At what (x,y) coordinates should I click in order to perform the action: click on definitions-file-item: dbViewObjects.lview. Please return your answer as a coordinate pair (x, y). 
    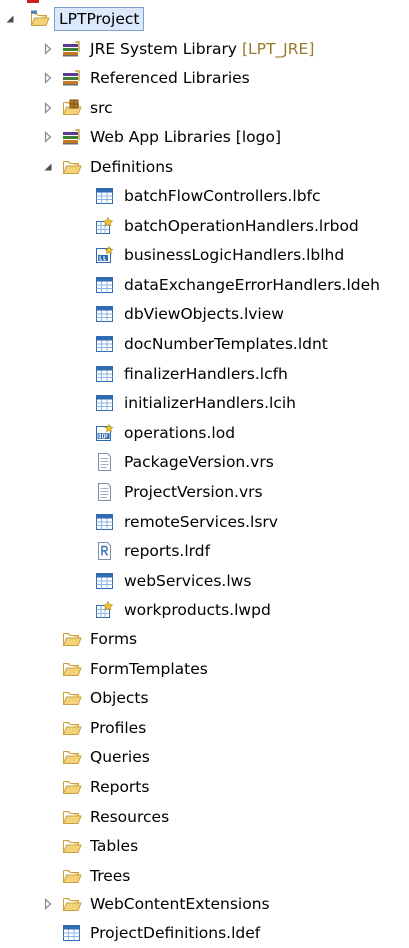
    Looking at the image, I should click on (204, 314).